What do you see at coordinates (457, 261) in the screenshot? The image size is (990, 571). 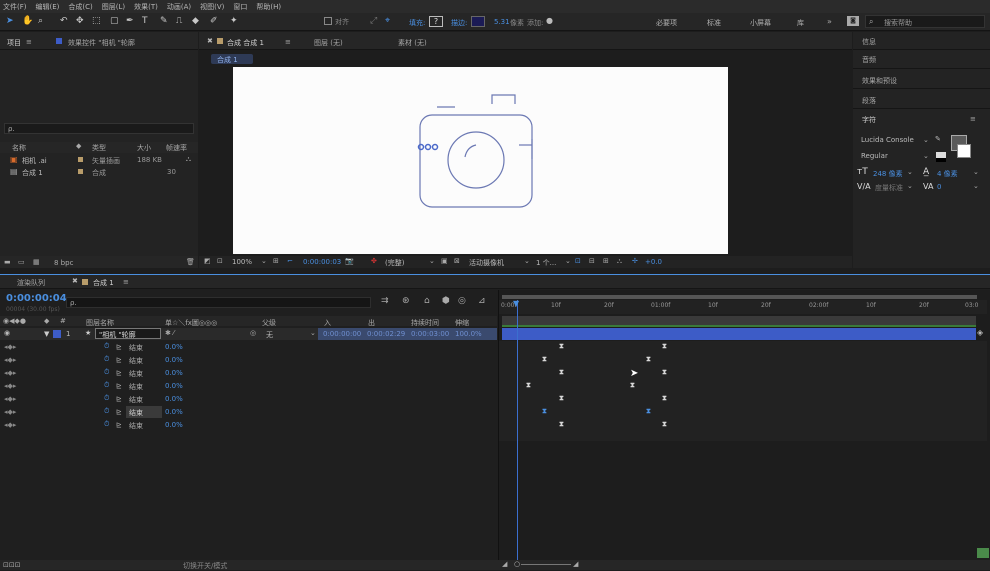 I see `transparency-grid-icon: ⊠` at bounding box center [457, 261].